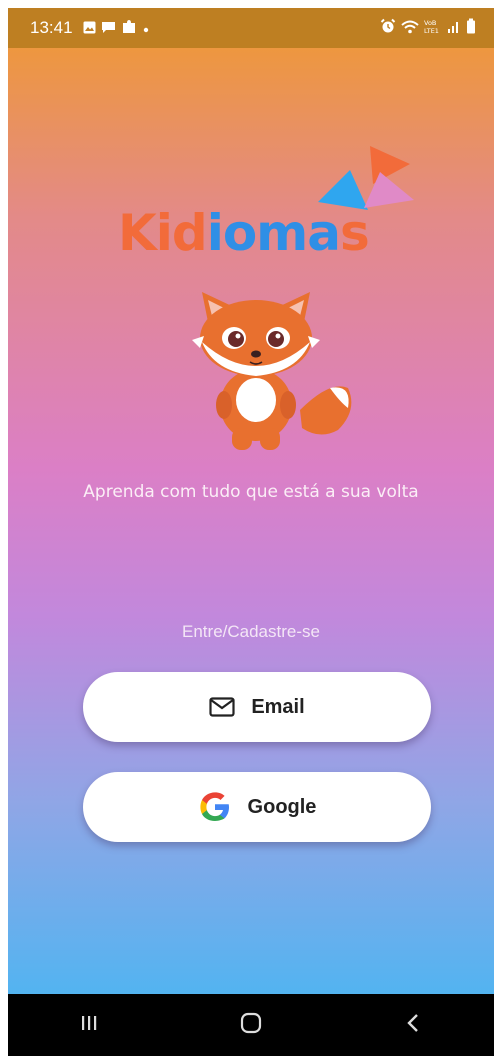  What do you see at coordinates (454, 28) in the screenshot?
I see `signal-icon` at bounding box center [454, 28].